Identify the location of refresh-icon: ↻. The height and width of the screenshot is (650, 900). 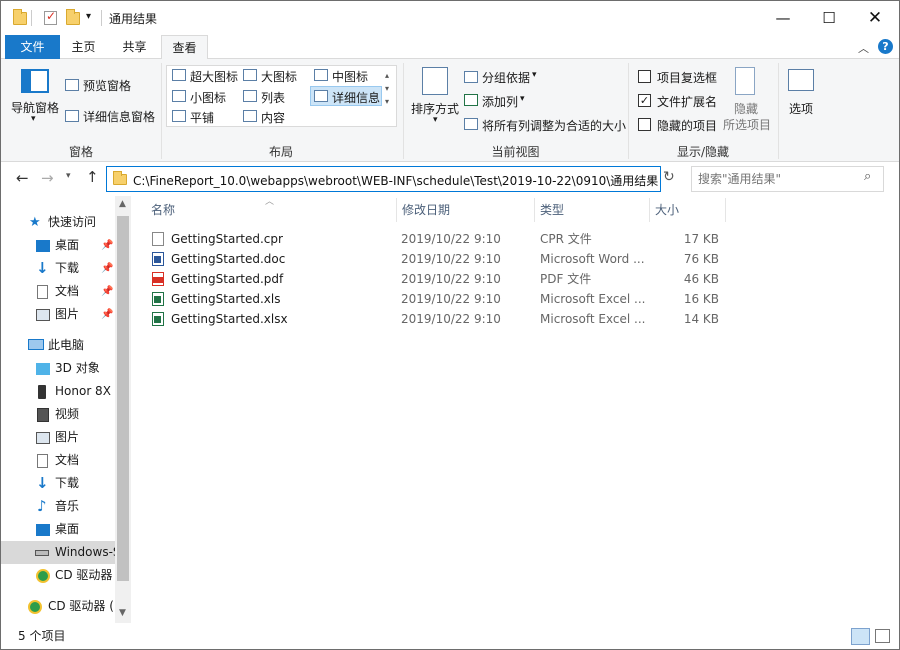
(669, 177).